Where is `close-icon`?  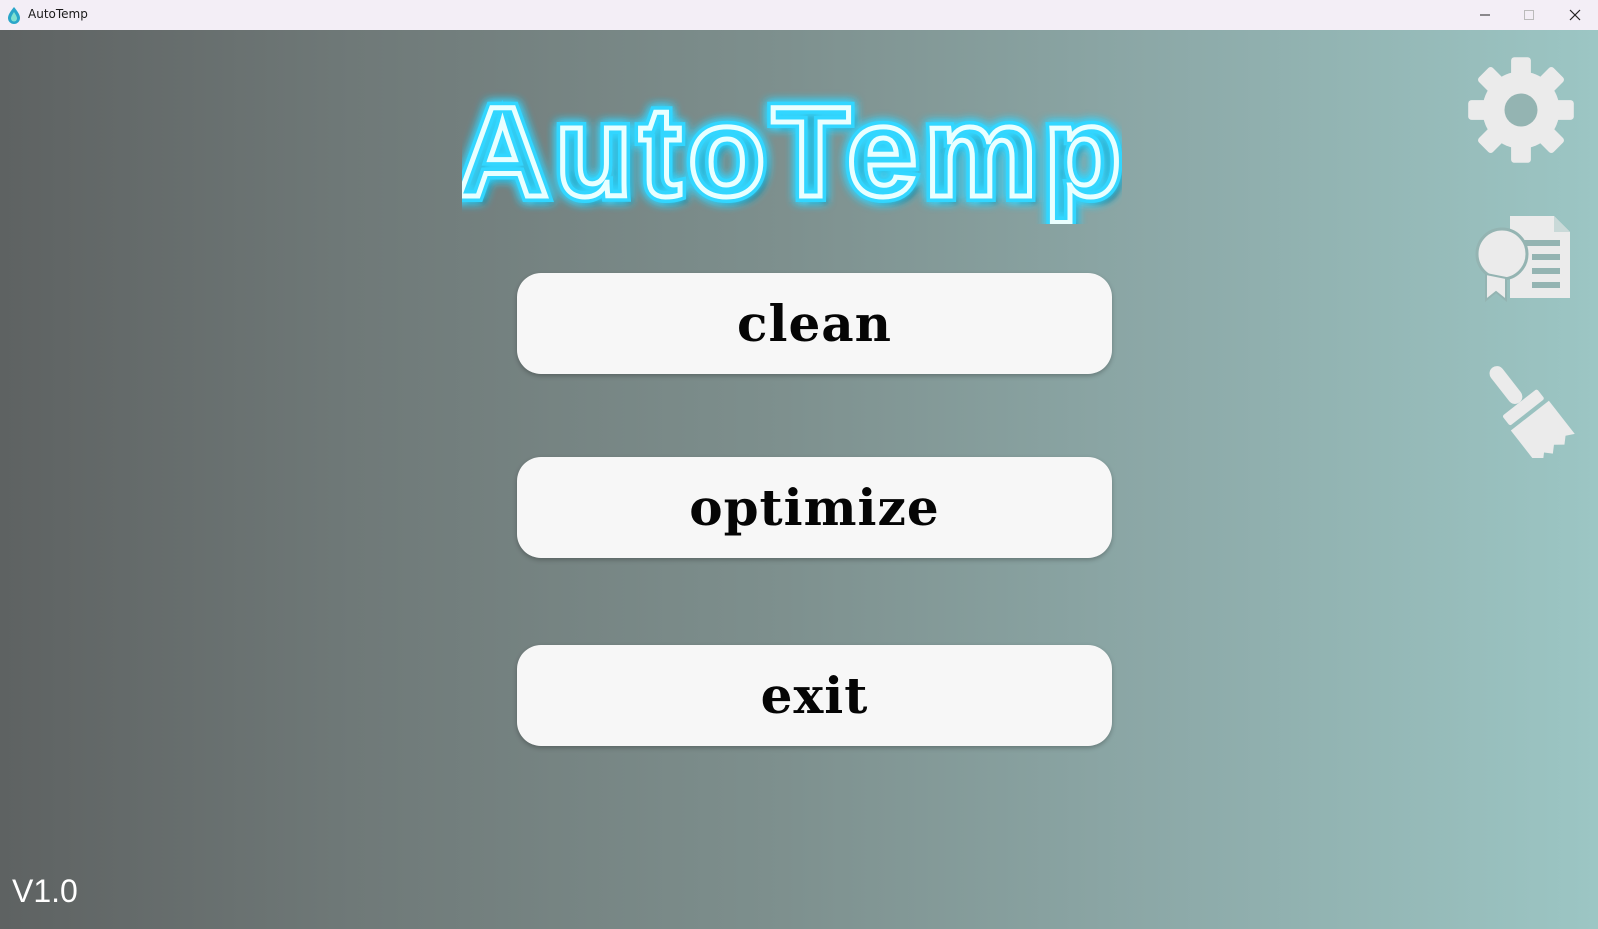 close-icon is located at coordinates (1574, 15).